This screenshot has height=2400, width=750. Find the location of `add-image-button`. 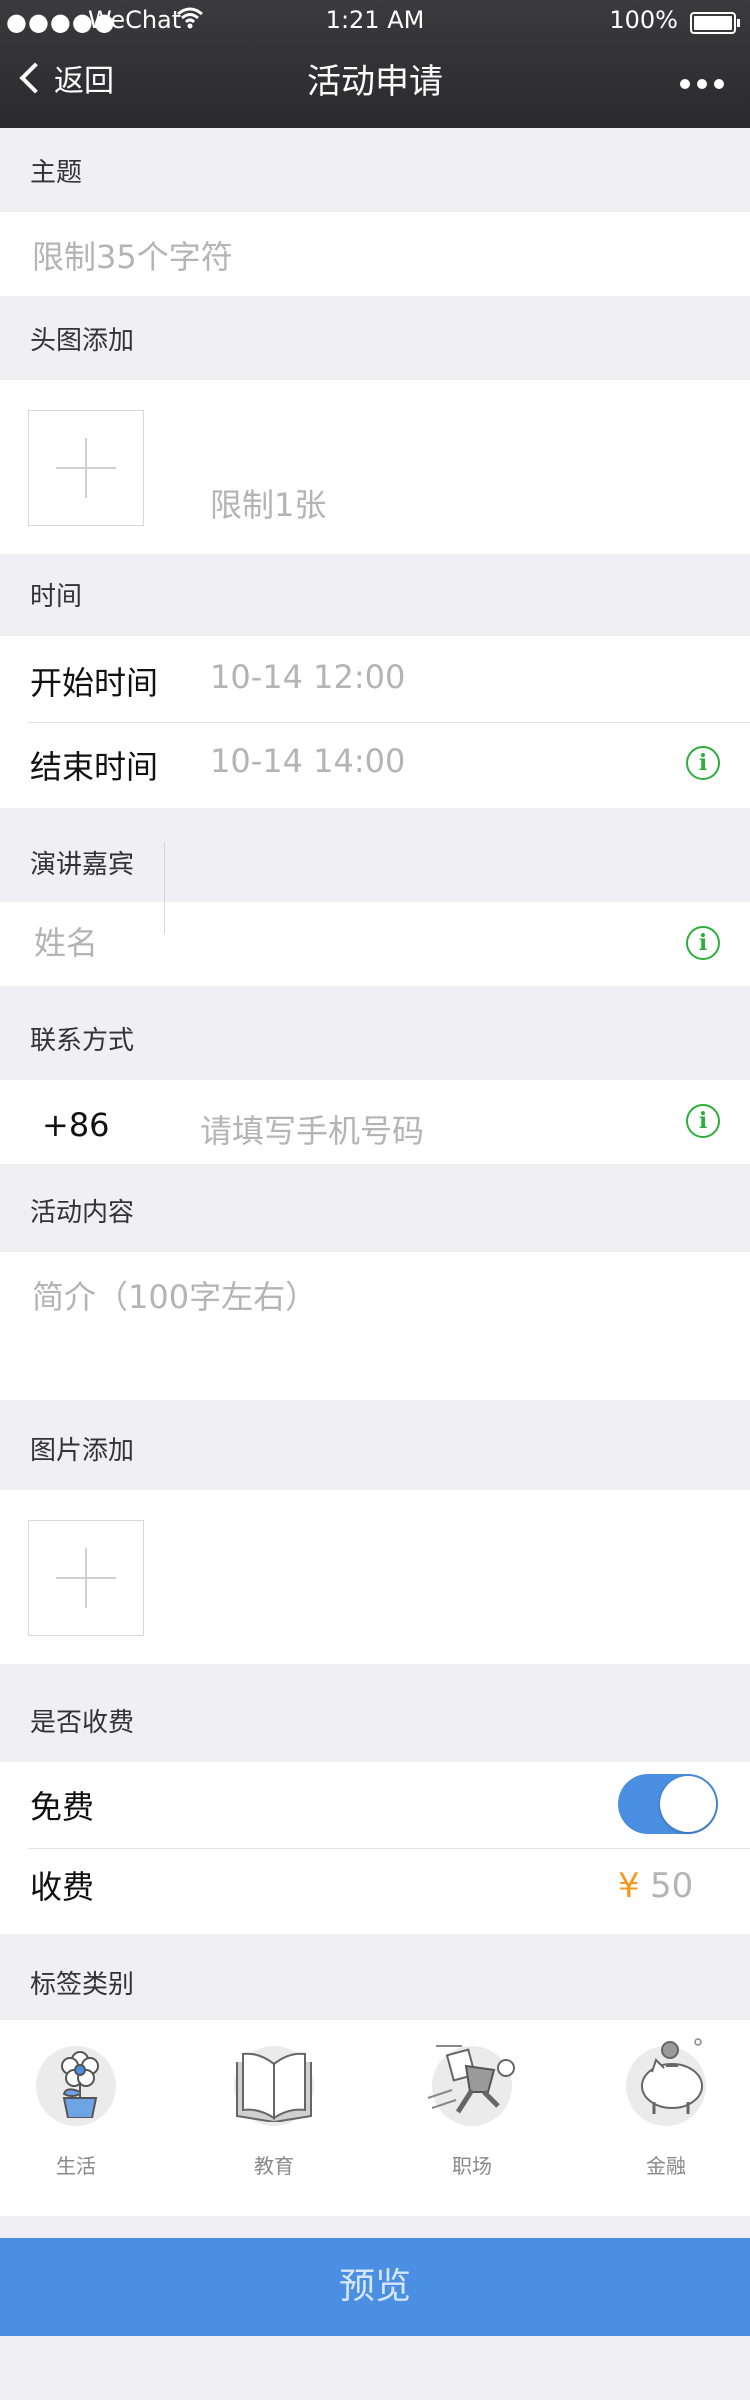

add-image-button is located at coordinates (86, 1578).